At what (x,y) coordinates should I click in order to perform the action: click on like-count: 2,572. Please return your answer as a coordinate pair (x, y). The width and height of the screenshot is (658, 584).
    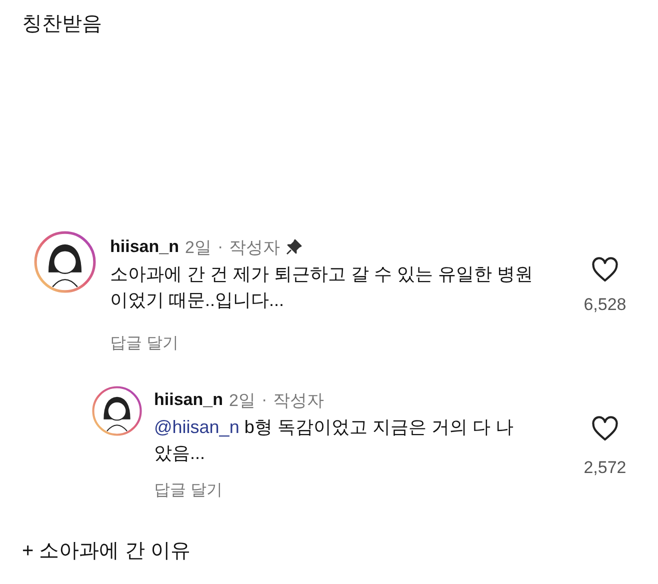
    Looking at the image, I should click on (605, 468).